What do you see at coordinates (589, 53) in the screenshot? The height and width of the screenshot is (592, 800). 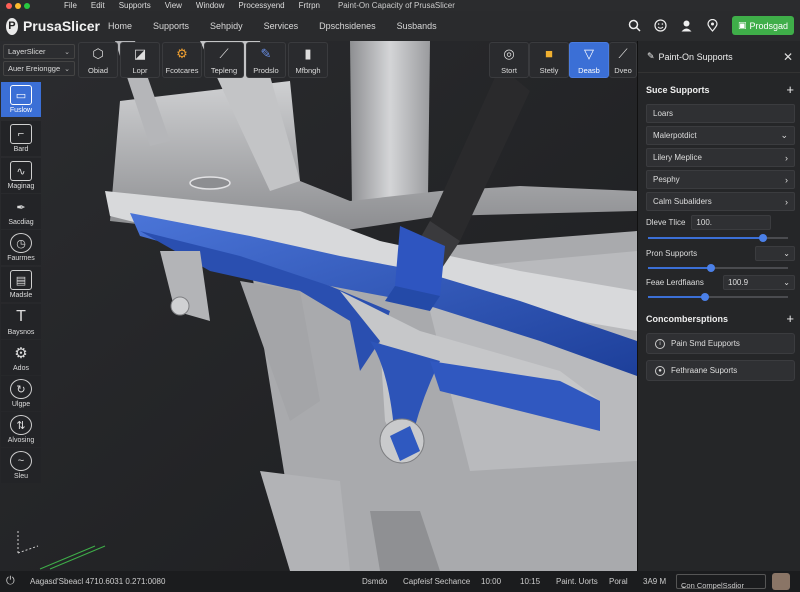 I see `funnel-icon: ▽` at bounding box center [589, 53].